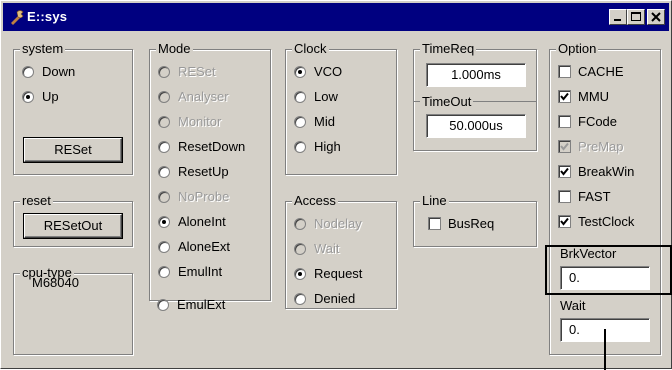  Describe the element at coordinates (315, 201) in the screenshot. I see `access-group-label: Access` at that location.